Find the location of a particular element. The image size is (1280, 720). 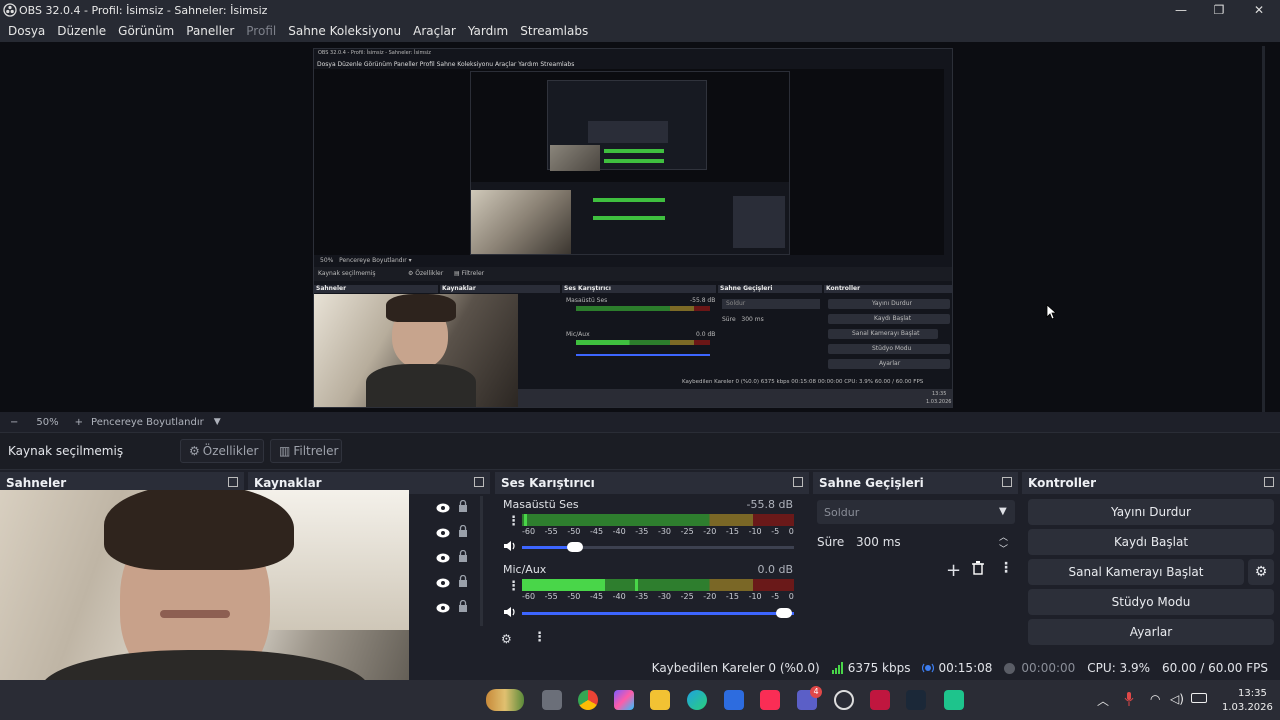

battery-icon is located at coordinates (1199, 698).